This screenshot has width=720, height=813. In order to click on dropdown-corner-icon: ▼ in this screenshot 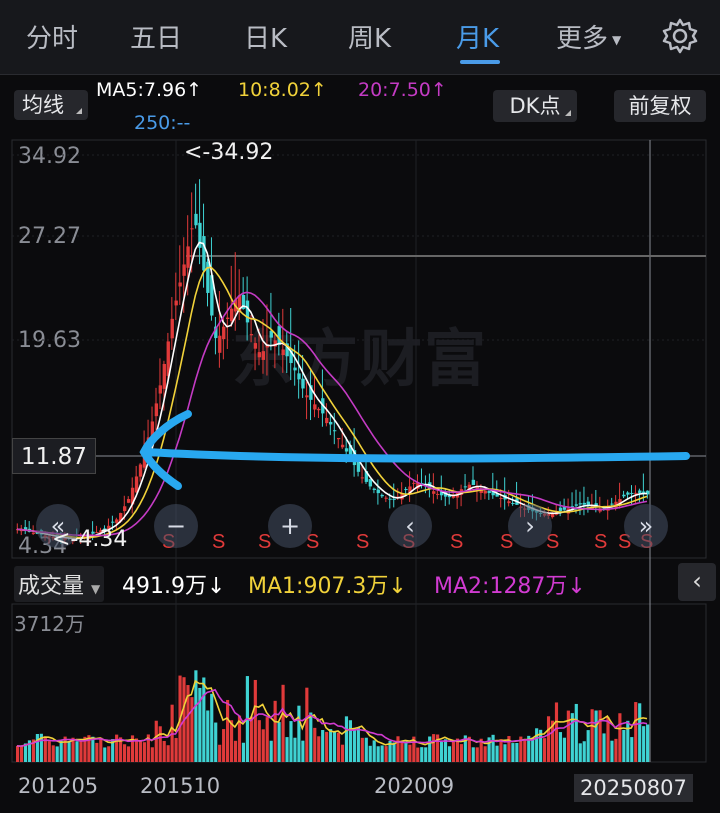, I will do `click(96, 589)`.